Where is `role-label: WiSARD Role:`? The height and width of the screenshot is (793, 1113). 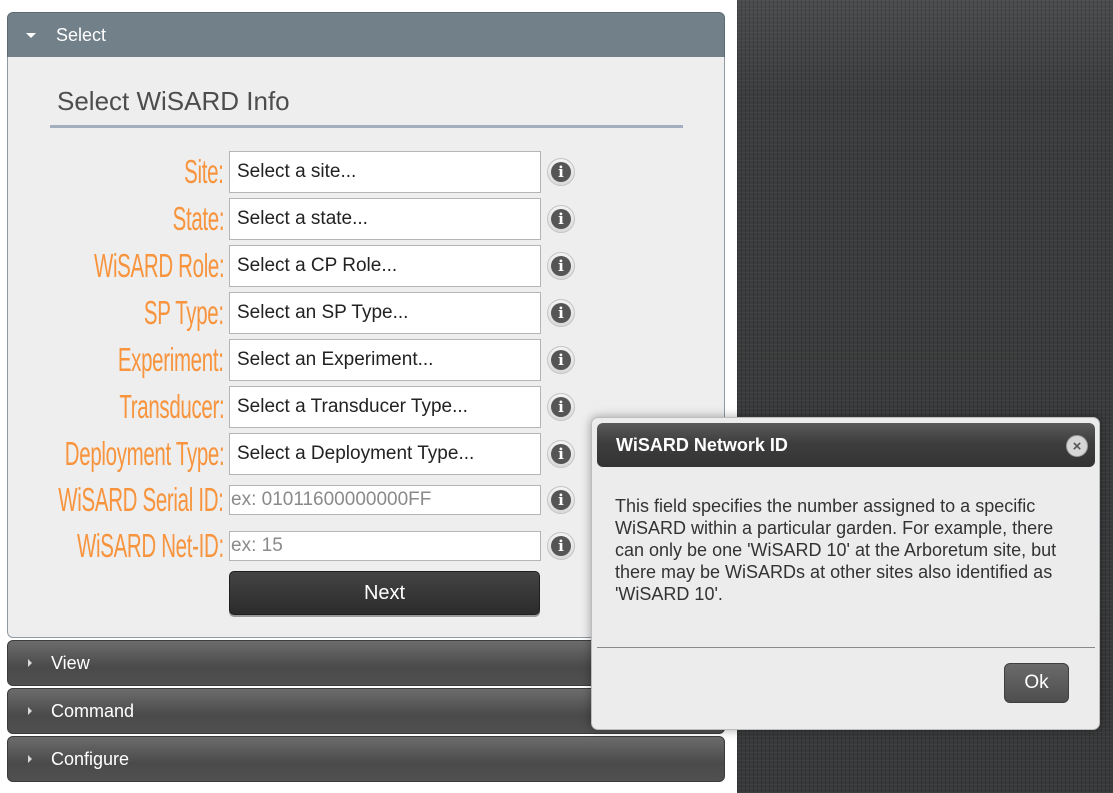
role-label: WiSARD Role: is located at coordinates (159, 265).